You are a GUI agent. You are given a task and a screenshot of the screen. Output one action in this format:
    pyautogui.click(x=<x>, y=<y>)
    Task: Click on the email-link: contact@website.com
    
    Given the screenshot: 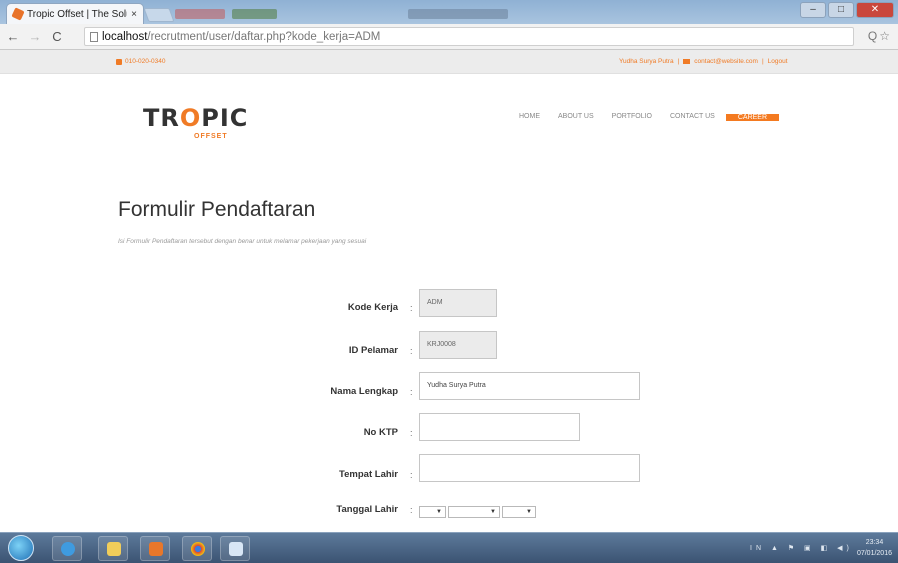 What is the action you would take?
    pyautogui.click(x=726, y=61)
    